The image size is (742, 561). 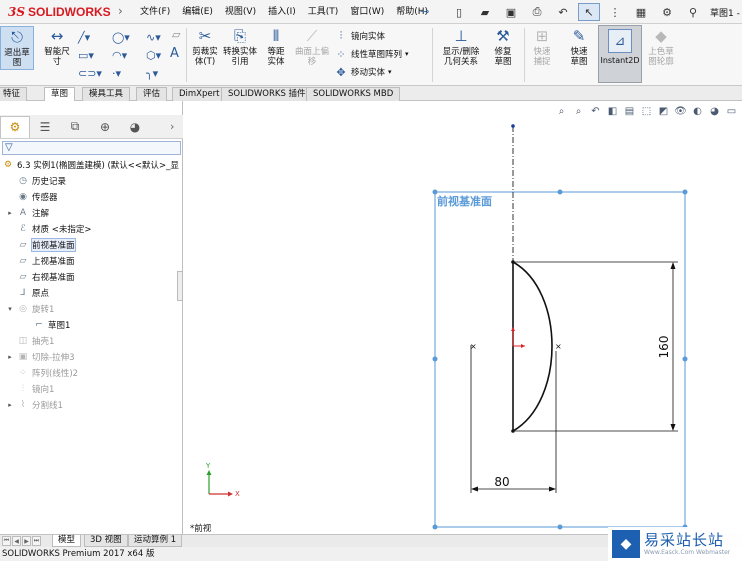 I want to click on last-tab-icon: ⏭, so click(x=36, y=541).